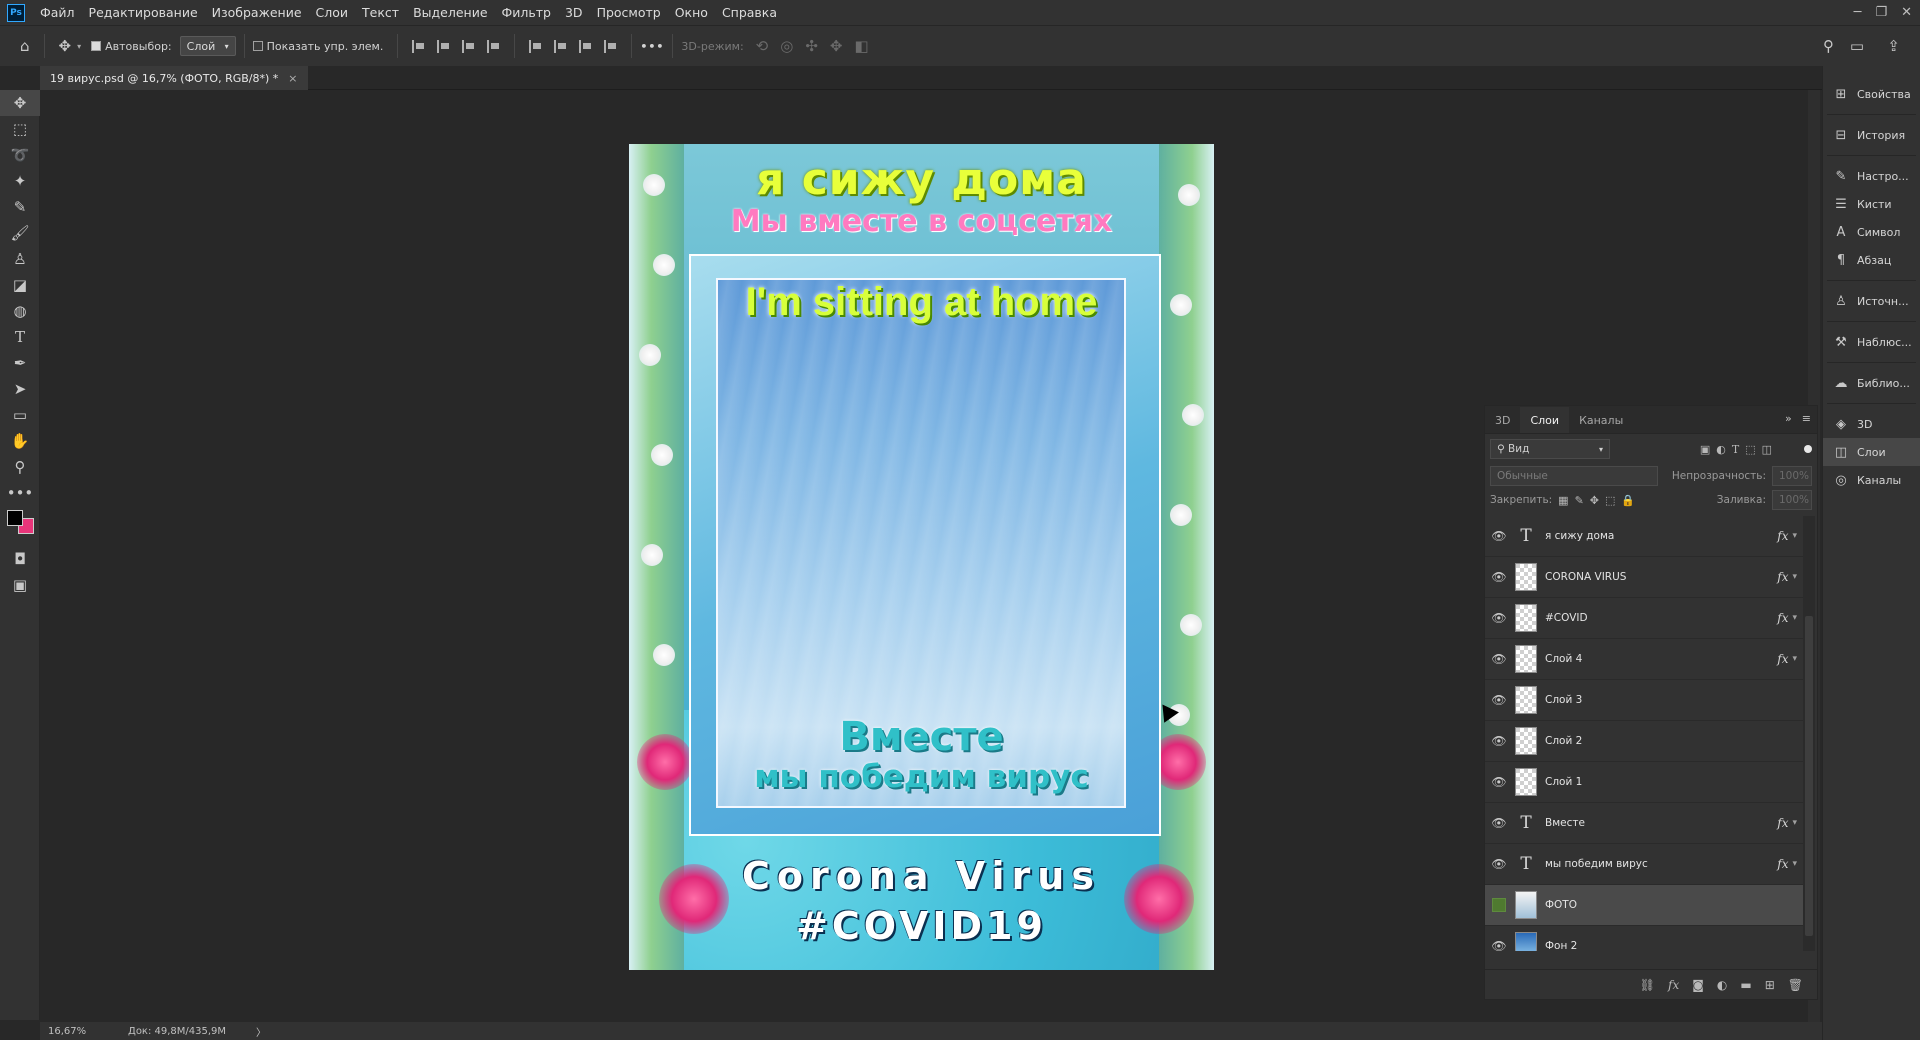 Image resolution: width=1920 pixels, height=1040 pixels. What do you see at coordinates (1644, 536) in the screenshot?
I see `layer-row: 👁 Tя сижу дома fx ▾` at bounding box center [1644, 536].